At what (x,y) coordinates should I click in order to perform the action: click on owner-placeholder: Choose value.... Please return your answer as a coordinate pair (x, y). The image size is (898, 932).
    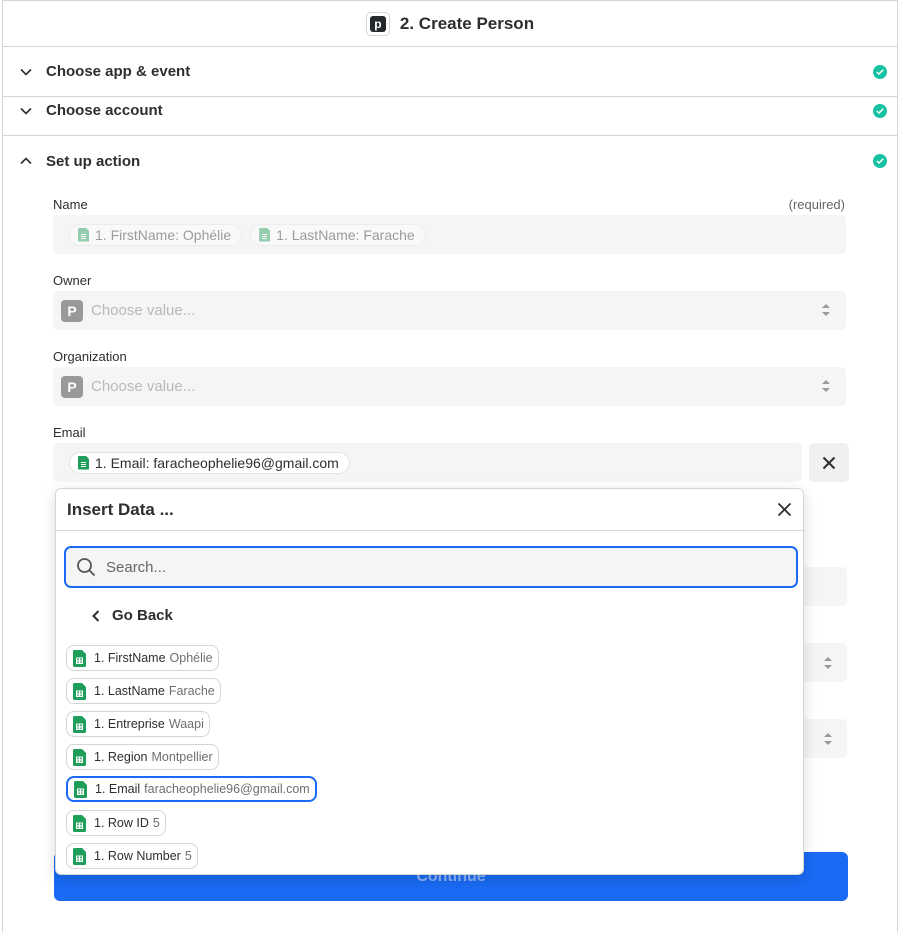
    Looking at the image, I should click on (143, 310).